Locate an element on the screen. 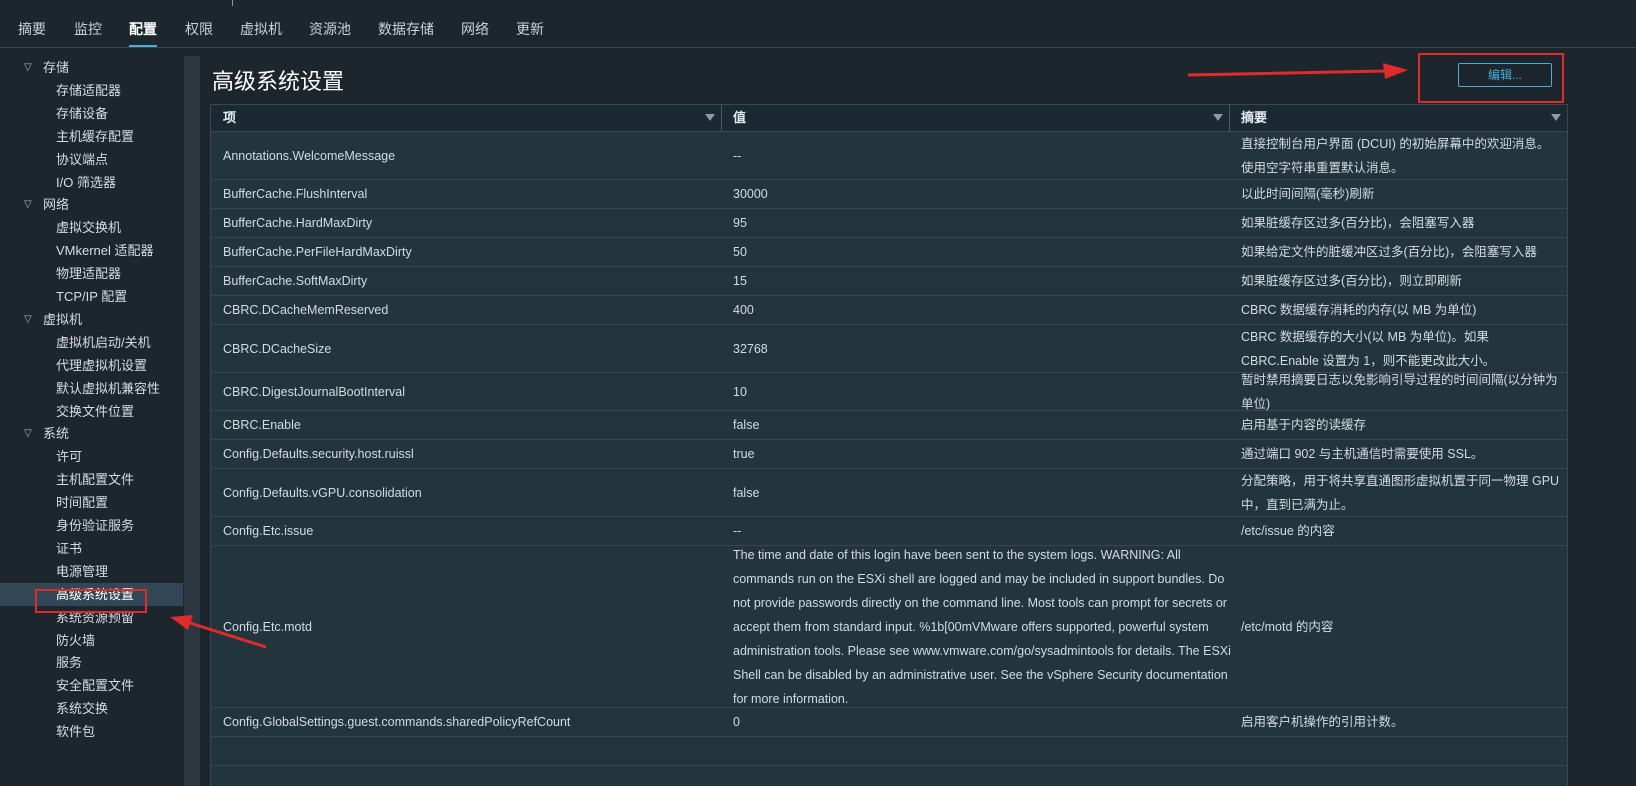 Image resolution: width=1636 pixels, height=786 pixels. sidebar-group: ▽ 虚拟机 is located at coordinates (91, 319).